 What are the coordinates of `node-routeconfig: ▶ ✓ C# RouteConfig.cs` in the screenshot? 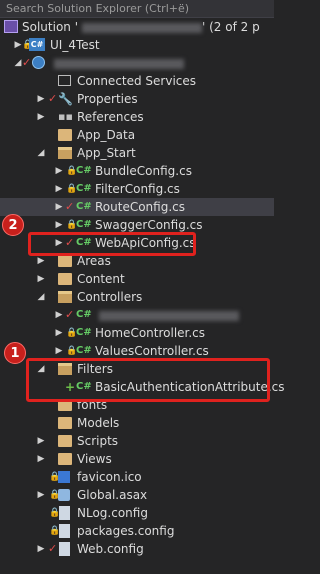 It's located at (137, 207).